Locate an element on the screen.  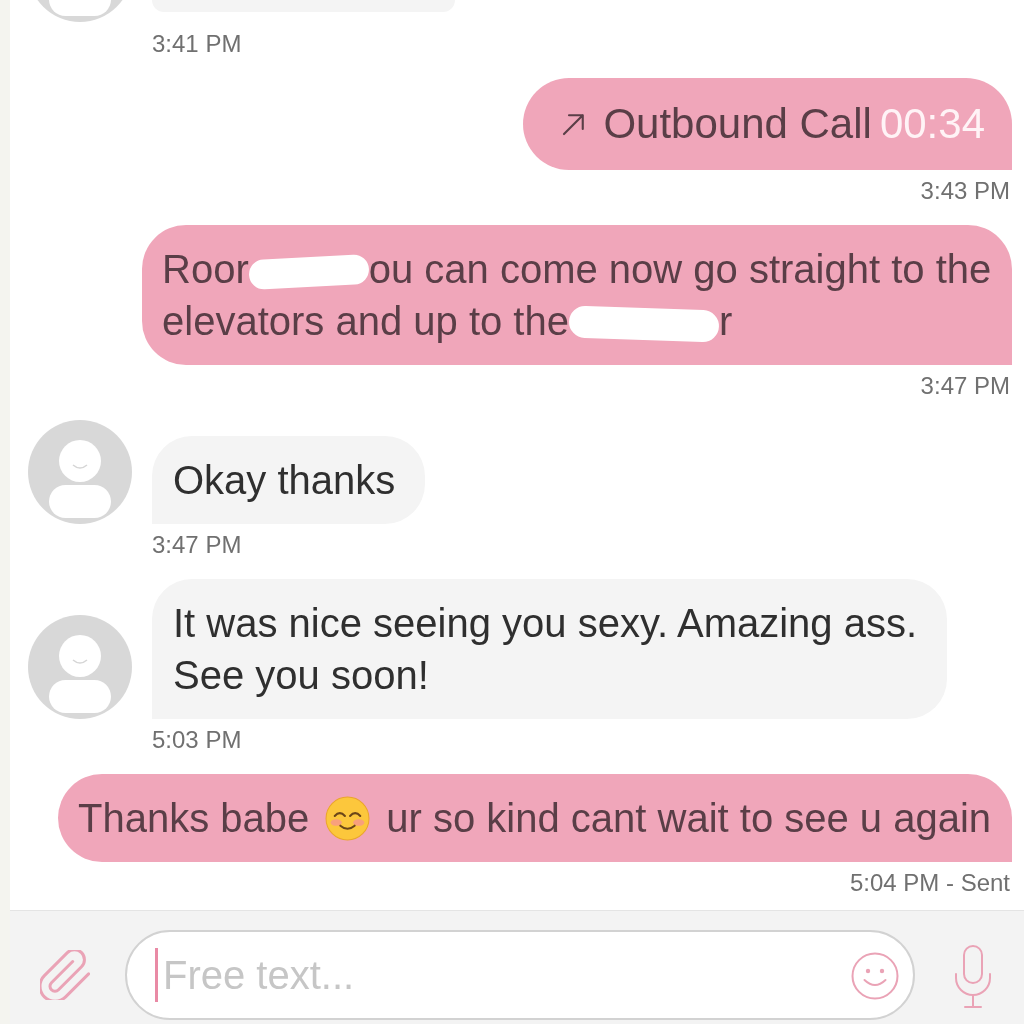
text-cursor-icon is located at coordinates (156, 975).